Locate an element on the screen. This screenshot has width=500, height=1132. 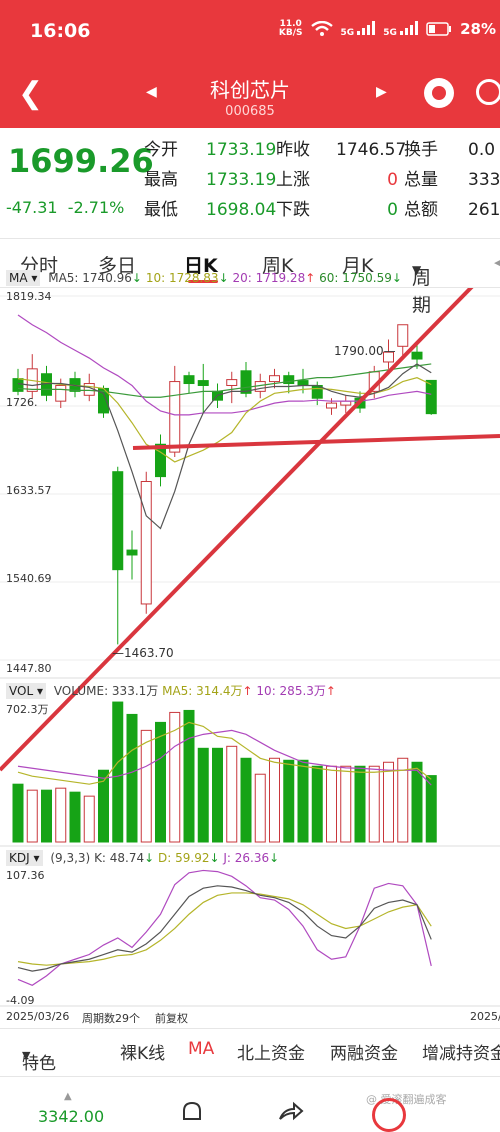
down-value: 0 is located at coordinates (392, 210).